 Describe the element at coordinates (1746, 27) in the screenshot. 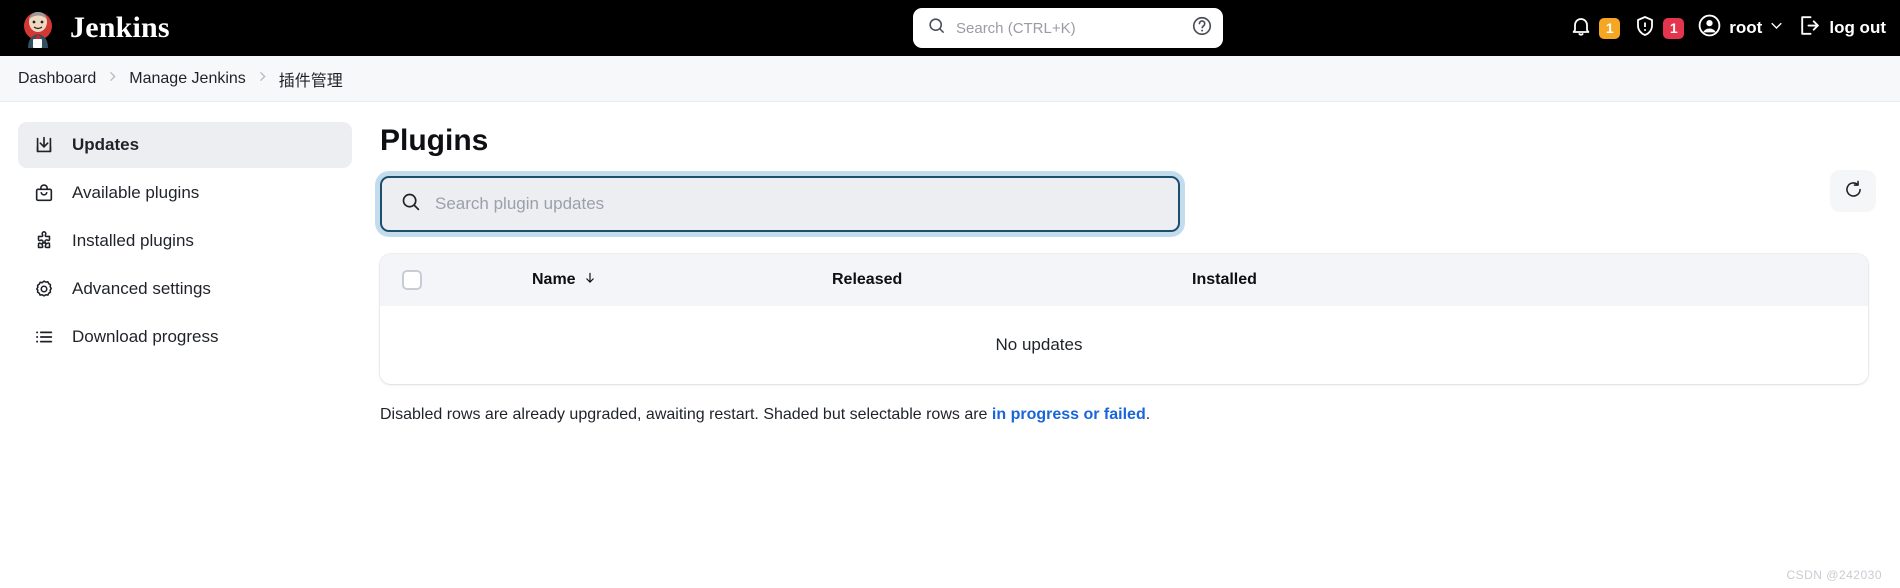

I see `user-name-label: root` at that location.